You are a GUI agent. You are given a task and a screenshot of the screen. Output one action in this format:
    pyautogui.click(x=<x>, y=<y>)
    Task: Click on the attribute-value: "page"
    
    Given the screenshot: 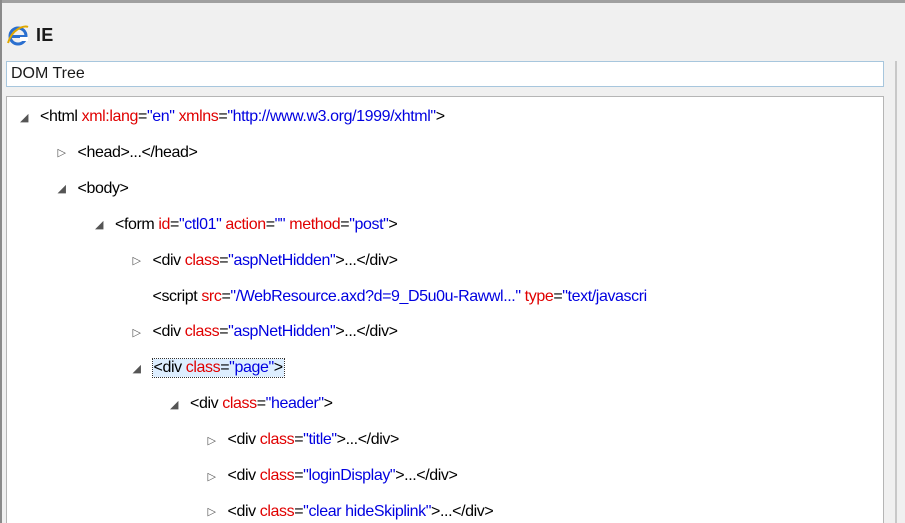 What is the action you would take?
    pyautogui.click(x=251, y=368)
    